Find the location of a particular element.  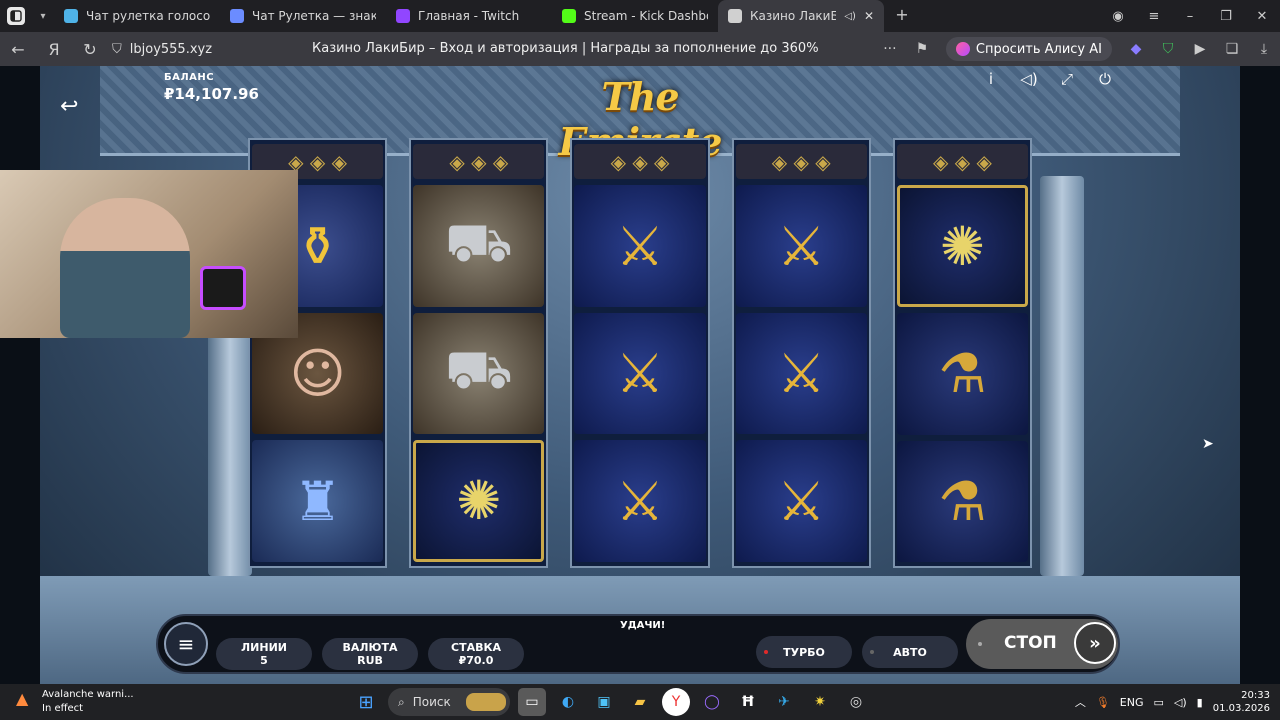

tab-close-icon: ✕ is located at coordinates (869, 16).